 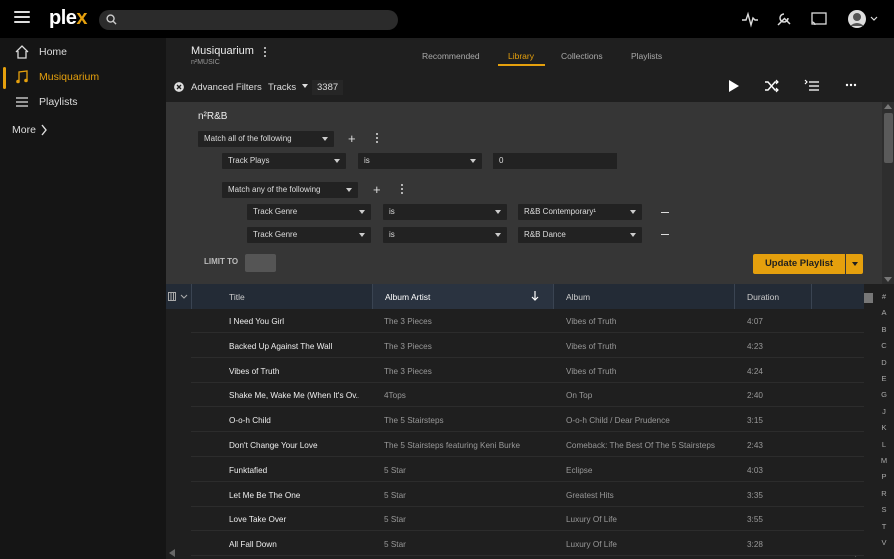 What do you see at coordinates (884, 411) in the screenshot?
I see `alphabet-jump-letter: J` at bounding box center [884, 411].